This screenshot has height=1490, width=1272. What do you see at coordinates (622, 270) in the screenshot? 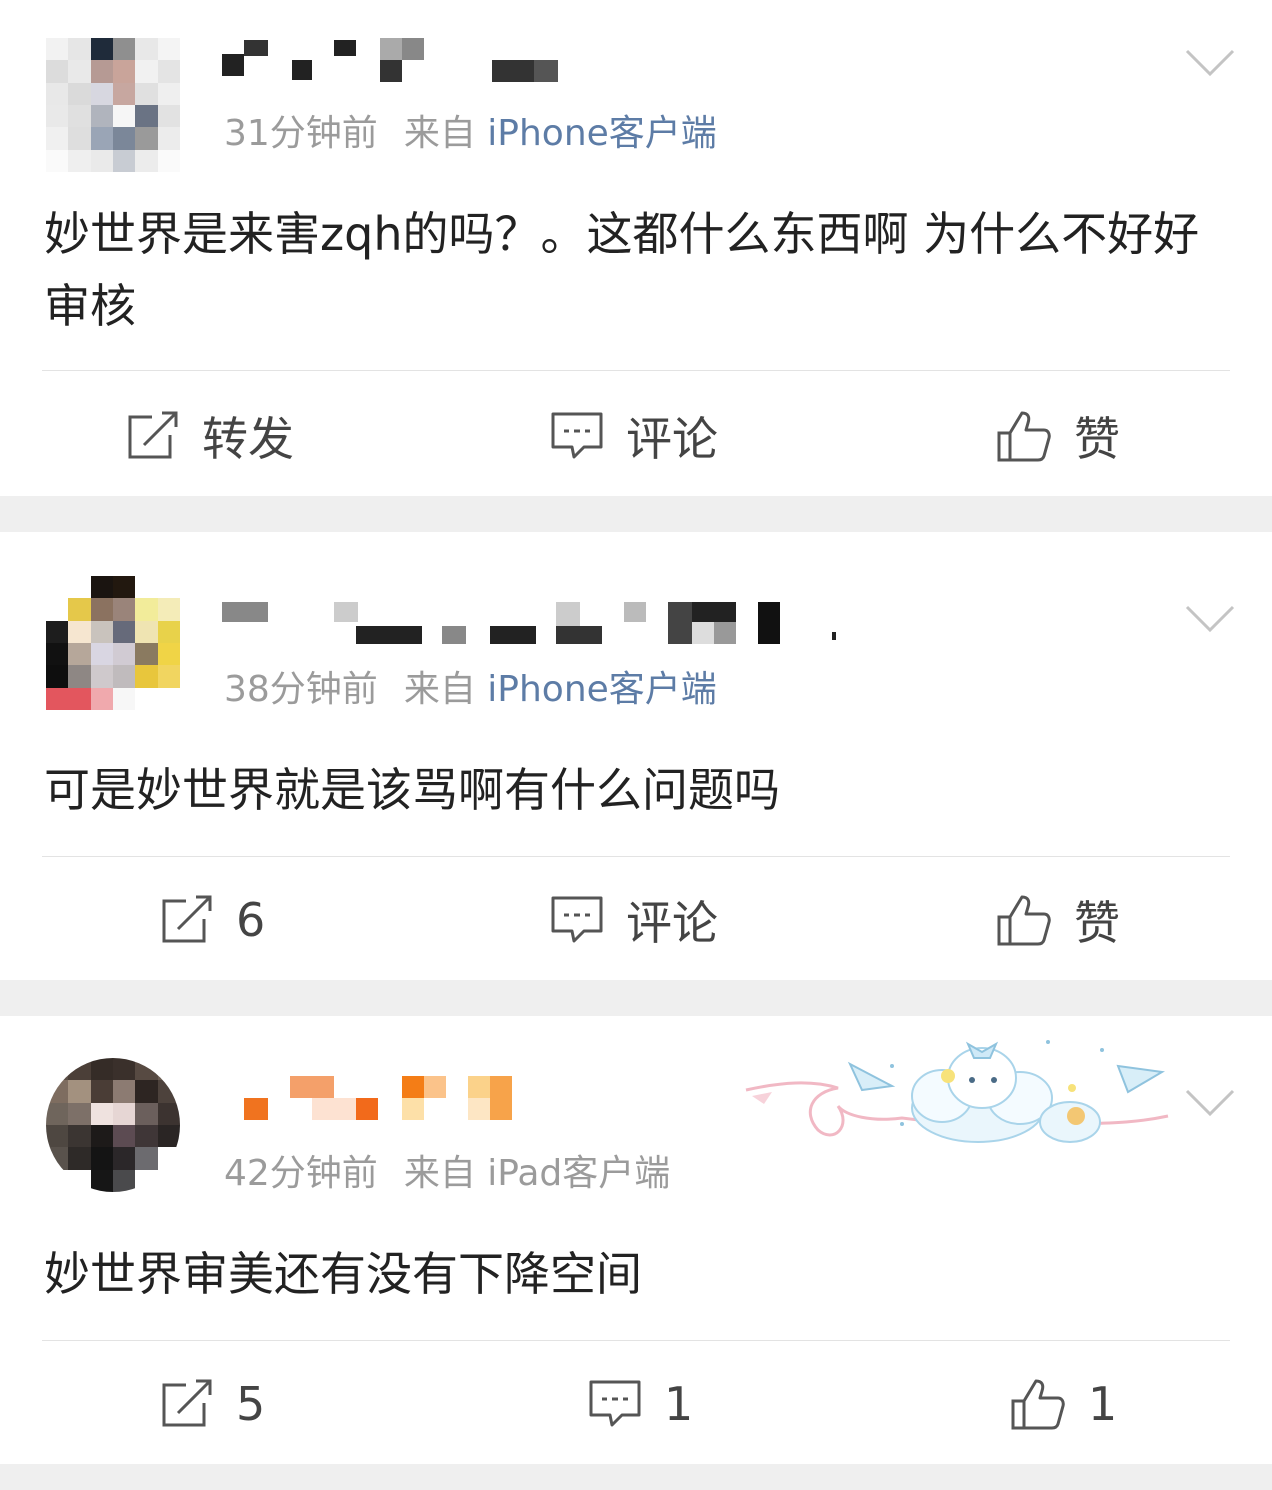
I see `comment-text: 妙世界是来害zqh的吗？。这都什么东西啊 为什么不好好审核` at bounding box center [622, 270].